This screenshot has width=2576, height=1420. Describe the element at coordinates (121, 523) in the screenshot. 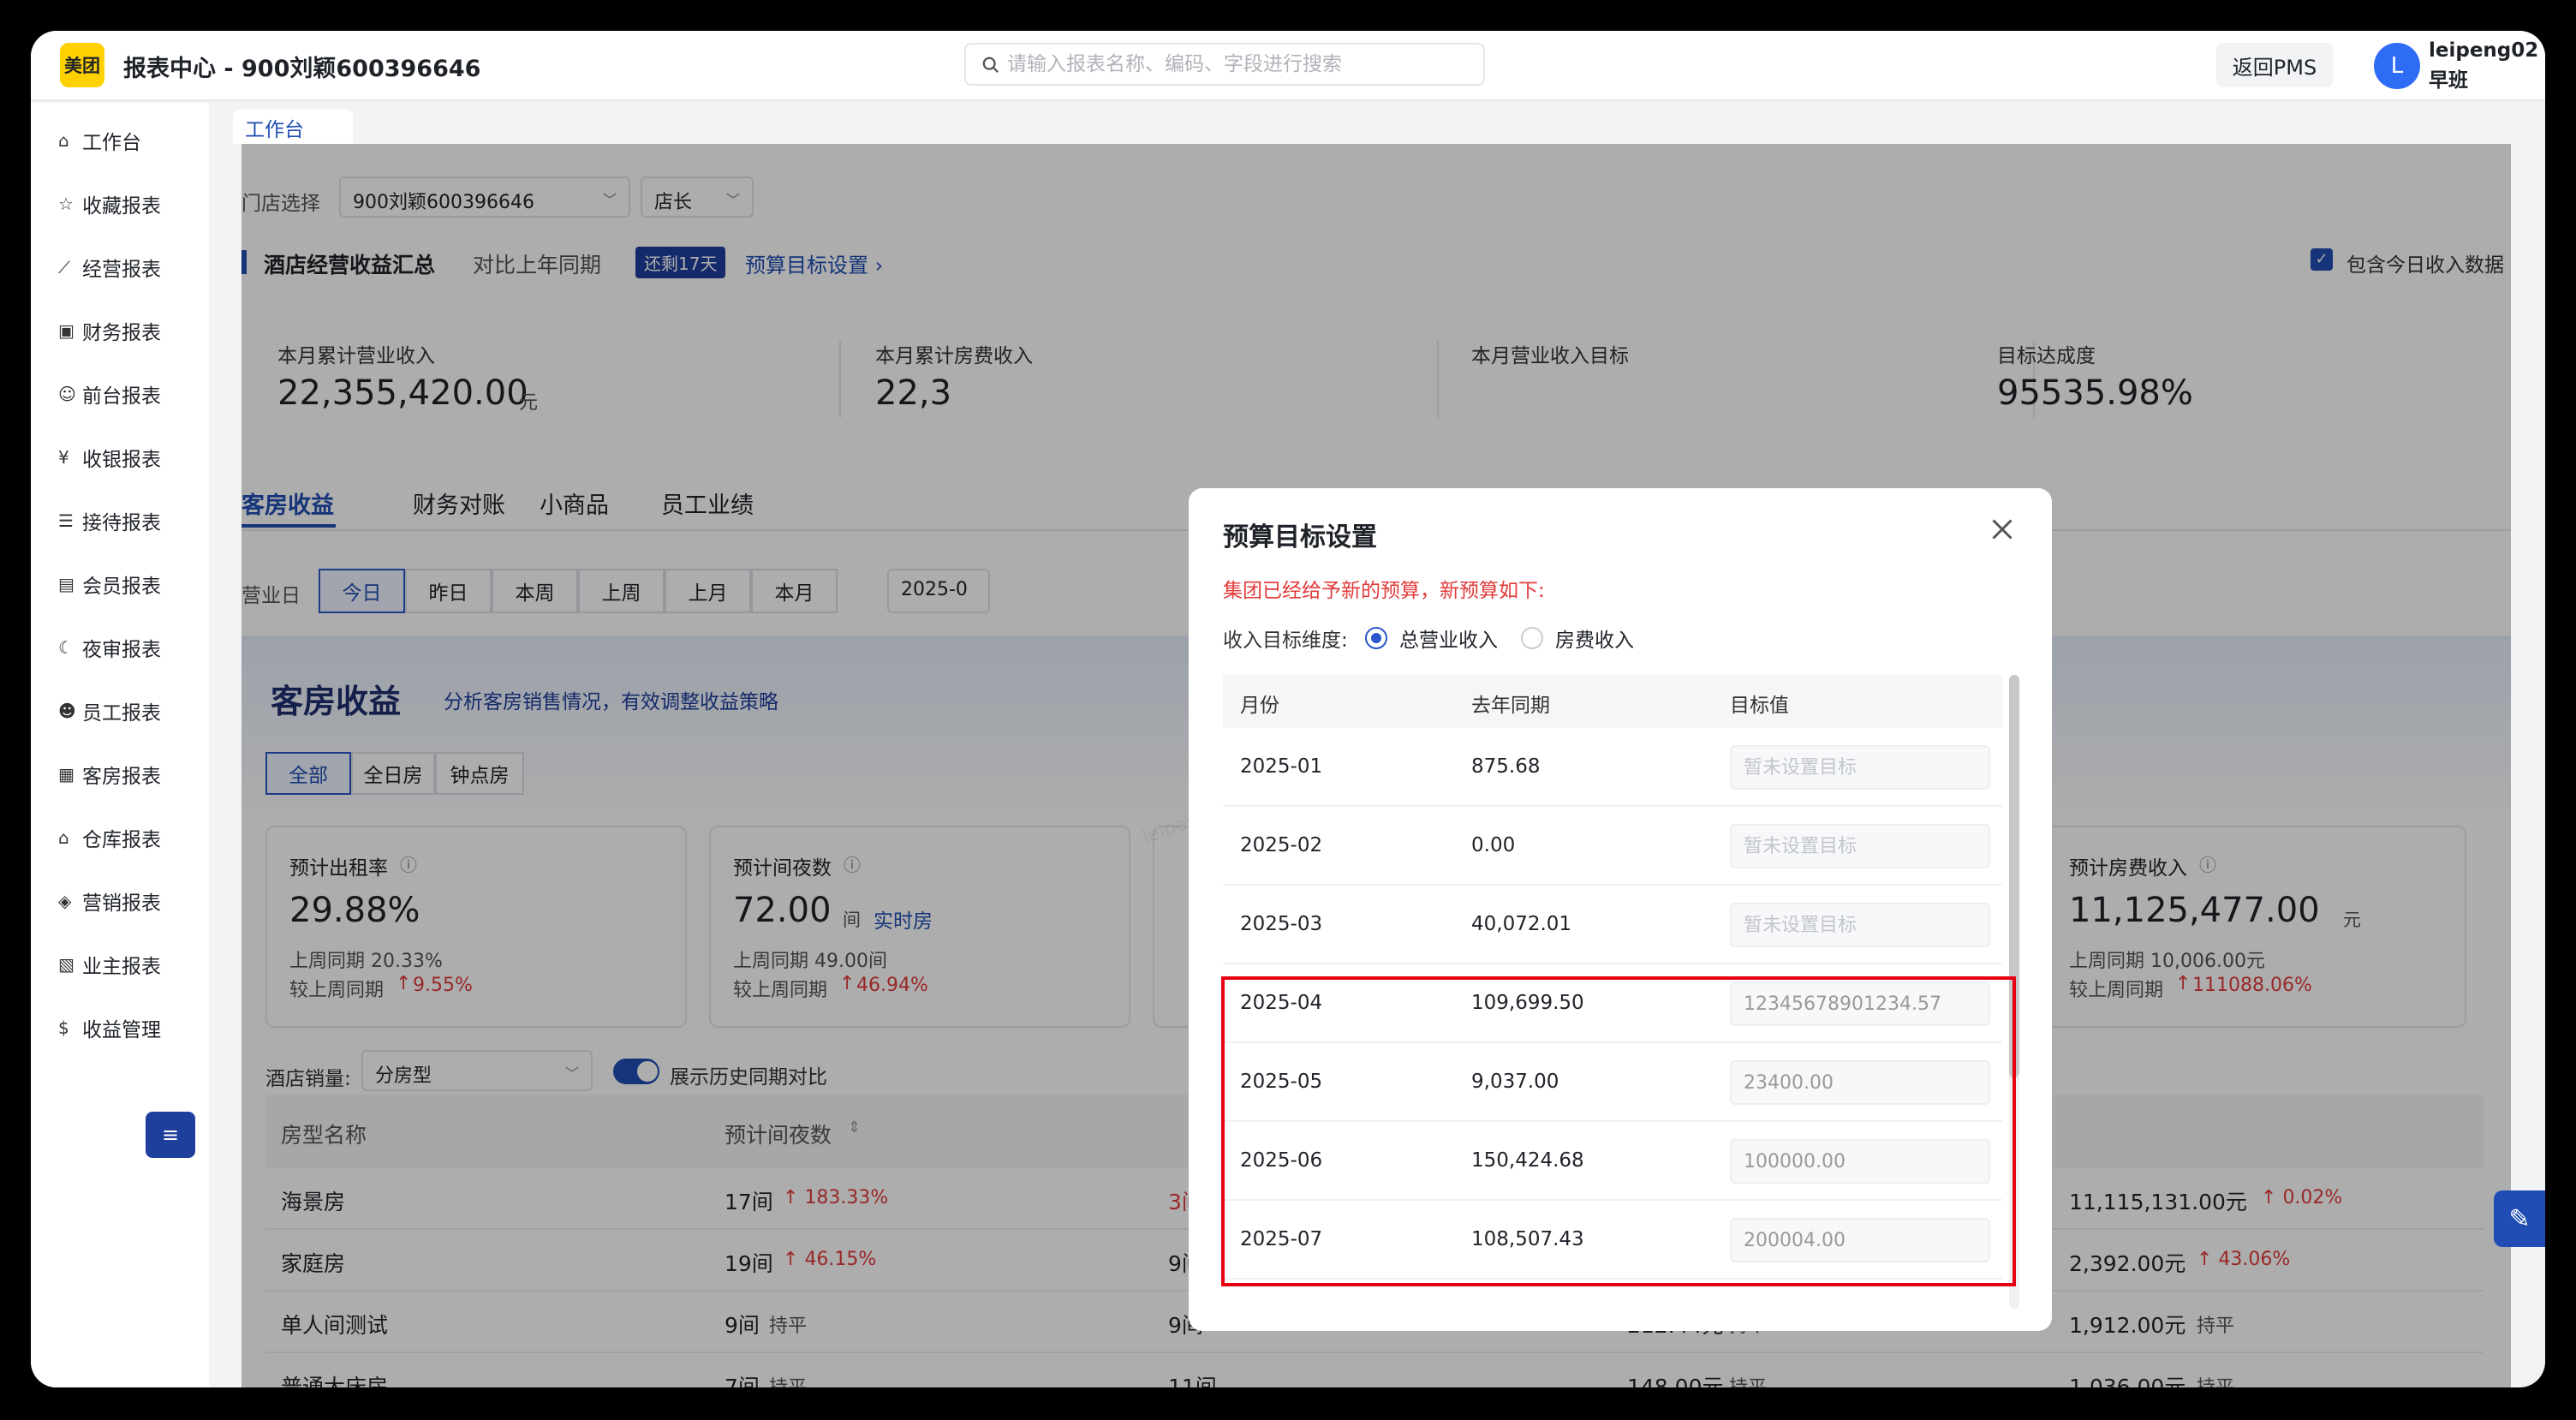

I see `sidebar-item-label: 接待报表` at that location.